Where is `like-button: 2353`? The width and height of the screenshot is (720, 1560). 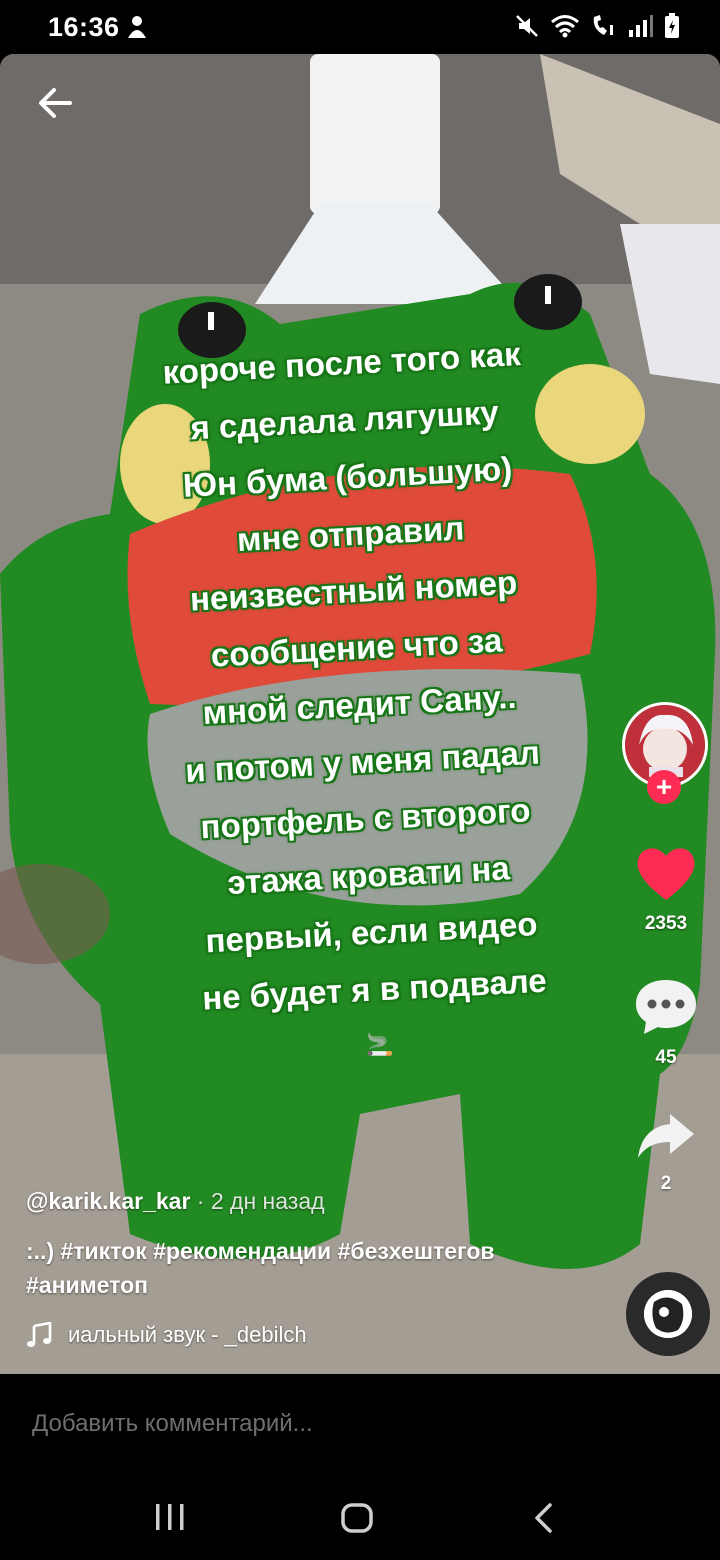
like-button: 2353 is located at coordinates (666, 889).